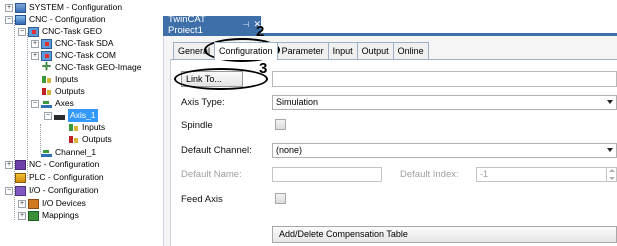  I want to click on system-icon, so click(20, 7).